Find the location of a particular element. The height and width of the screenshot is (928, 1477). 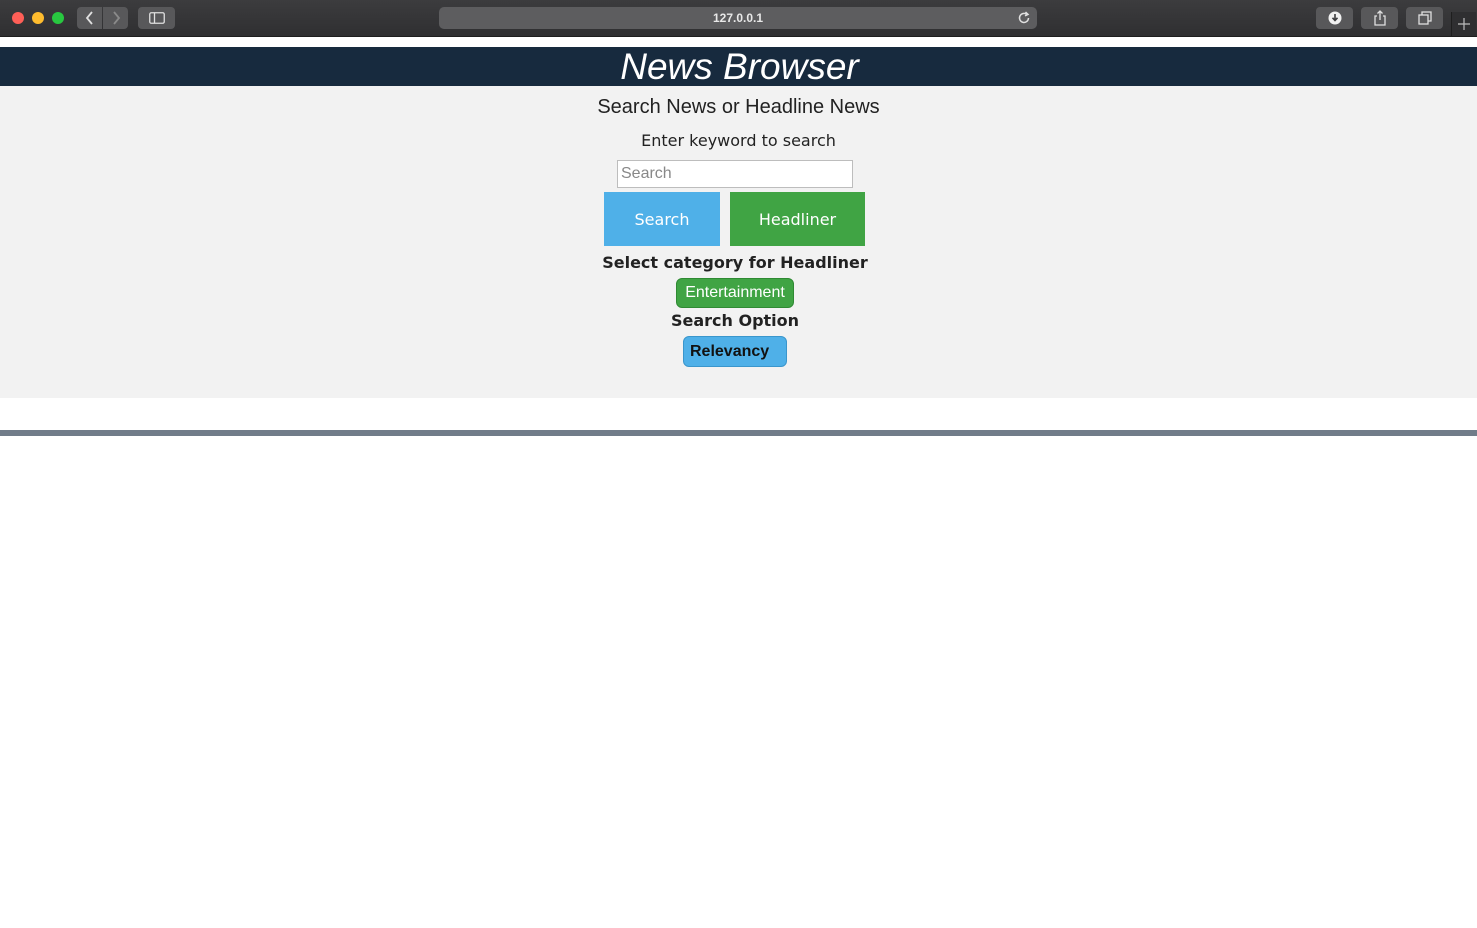

forward-button is located at coordinates (115, 18).